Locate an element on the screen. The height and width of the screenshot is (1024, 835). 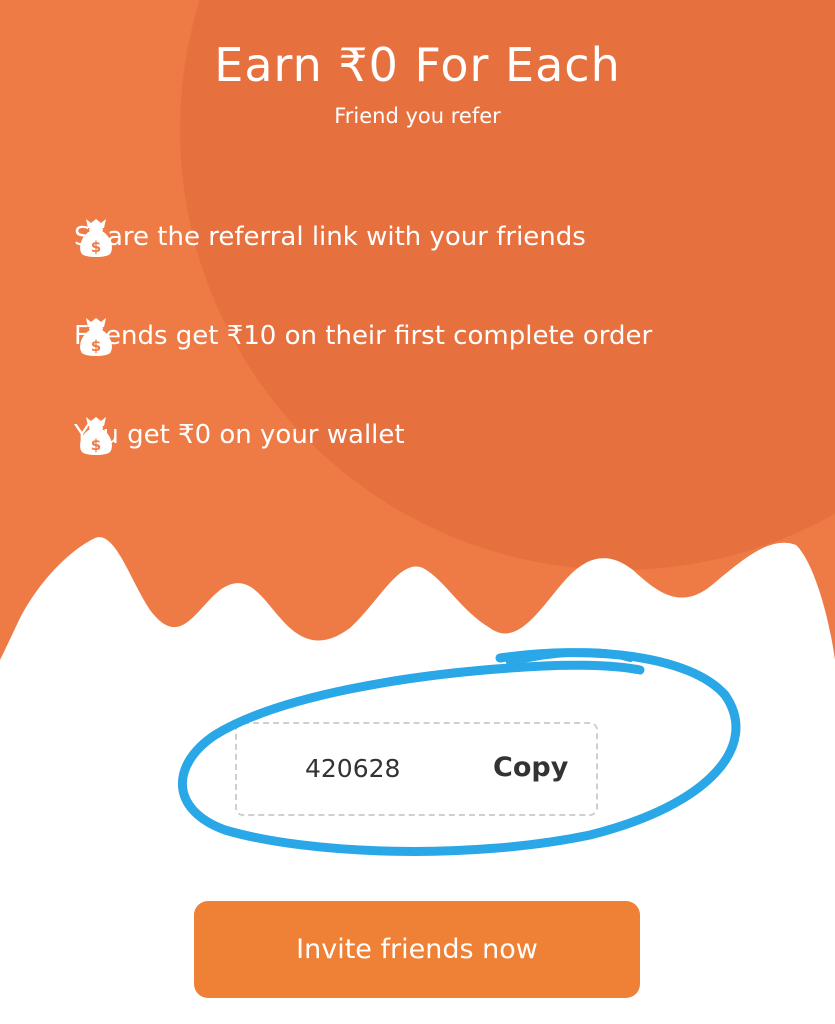
benefit-text: You get ₹0 on your wallet is located at coordinates (239, 435).